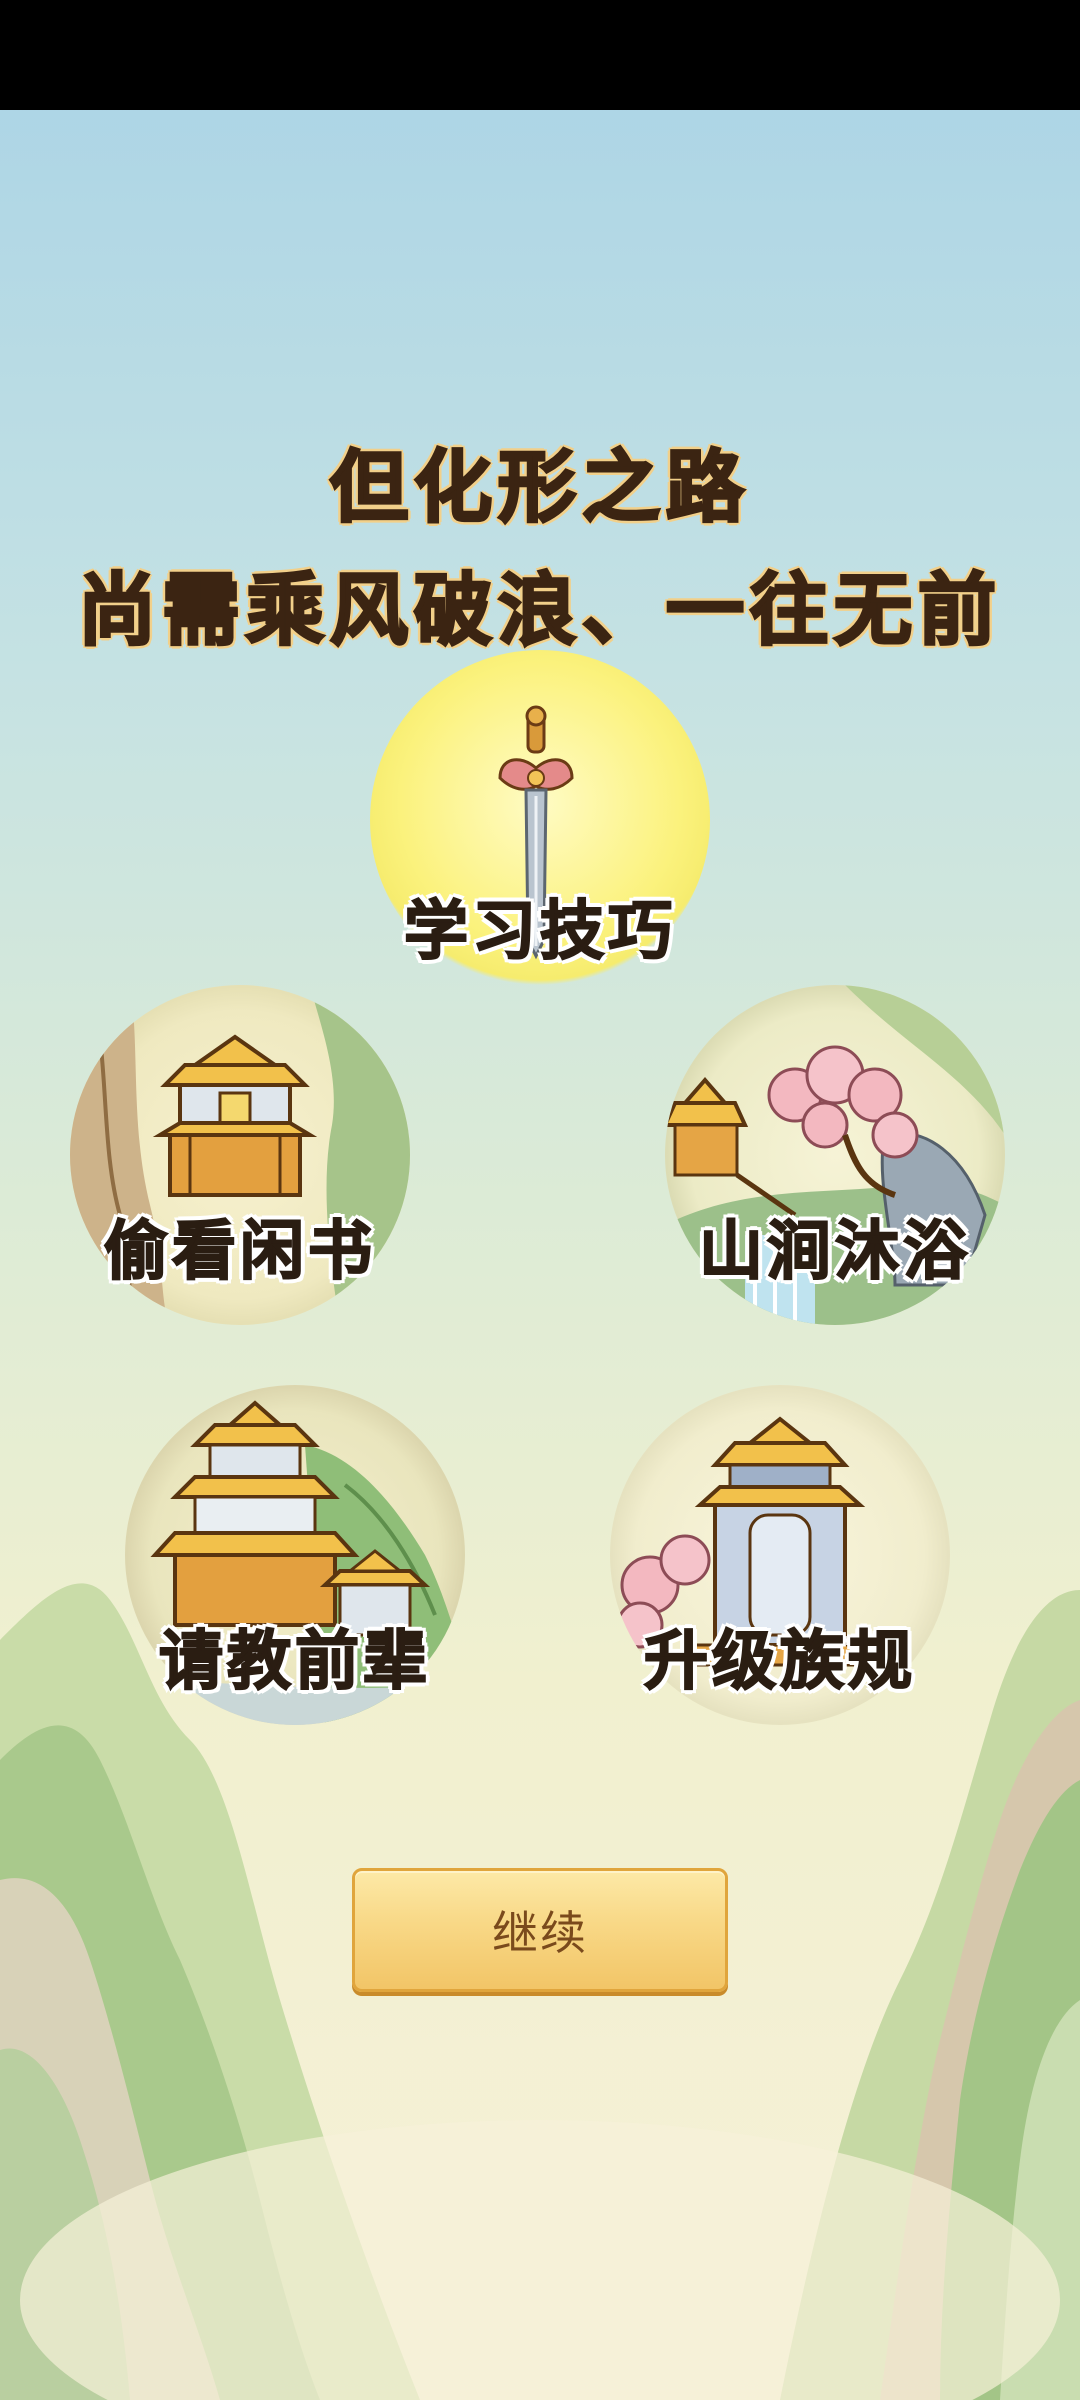 Image resolution: width=1080 pixels, height=2400 pixels. Describe the element at coordinates (834, 1251) in the screenshot. I see `option-stream-bath-label: 山涧沐浴` at that location.